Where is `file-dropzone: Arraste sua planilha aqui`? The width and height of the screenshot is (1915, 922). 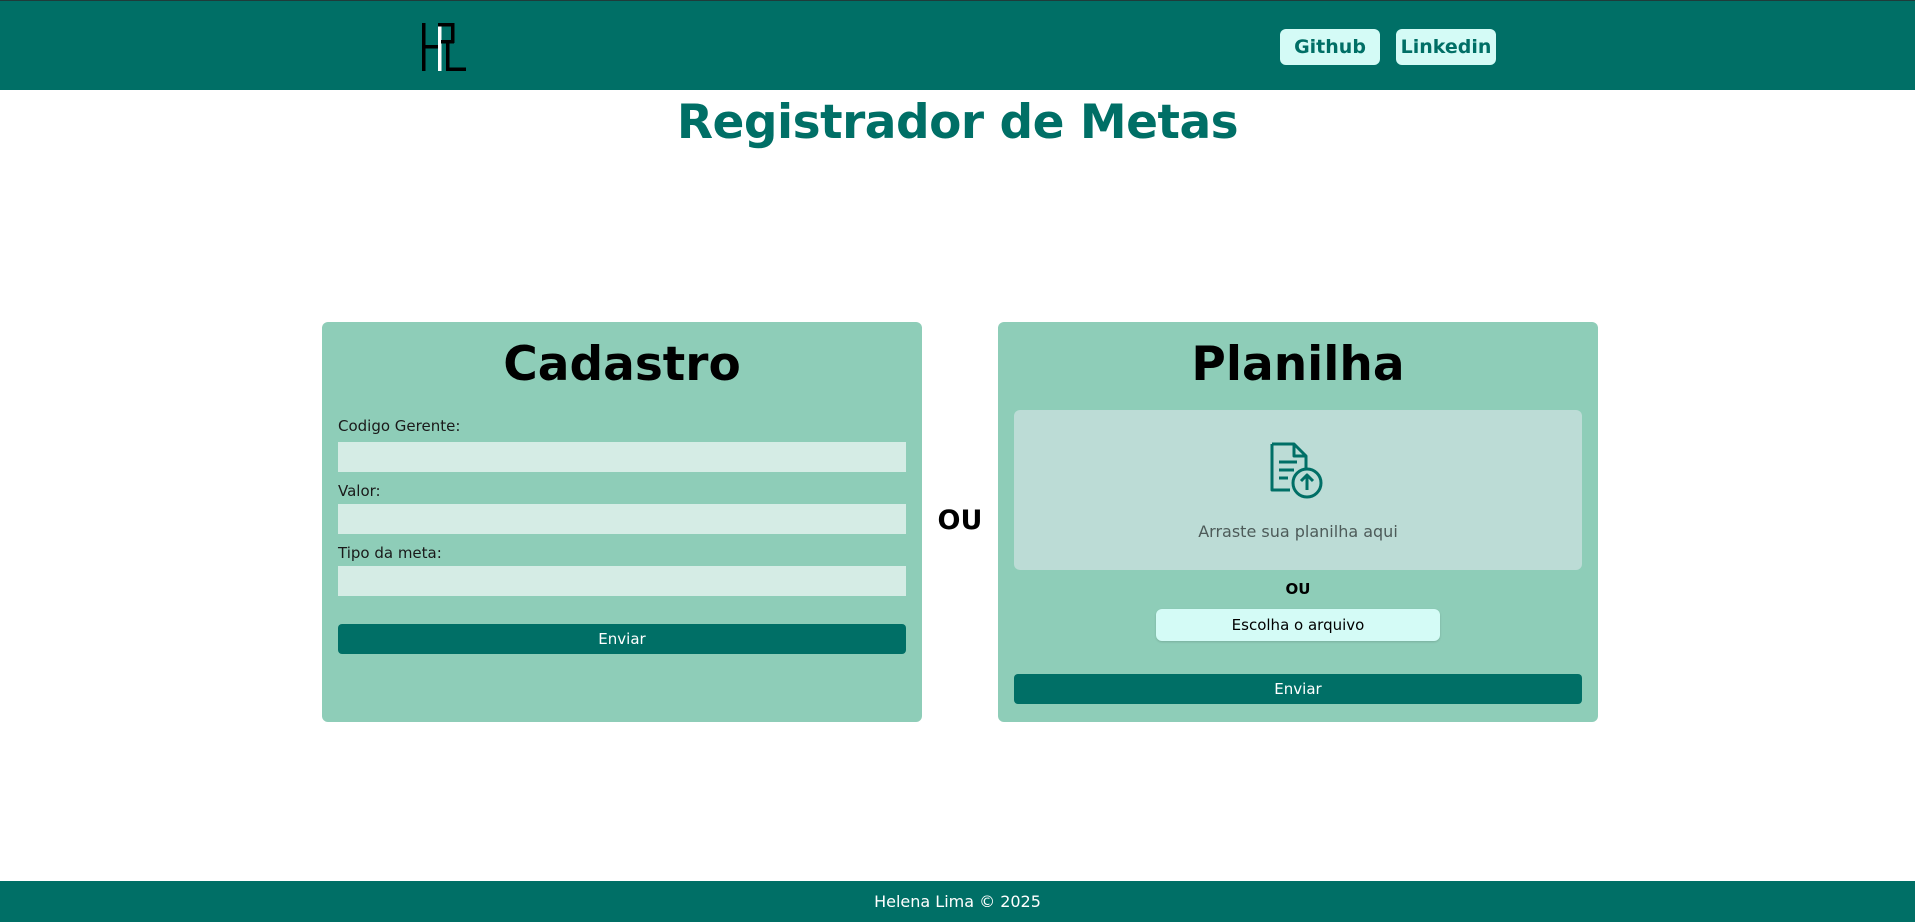
file-dropzone: Arraste sua planilha aqui is located at coordinates (1298, 490).